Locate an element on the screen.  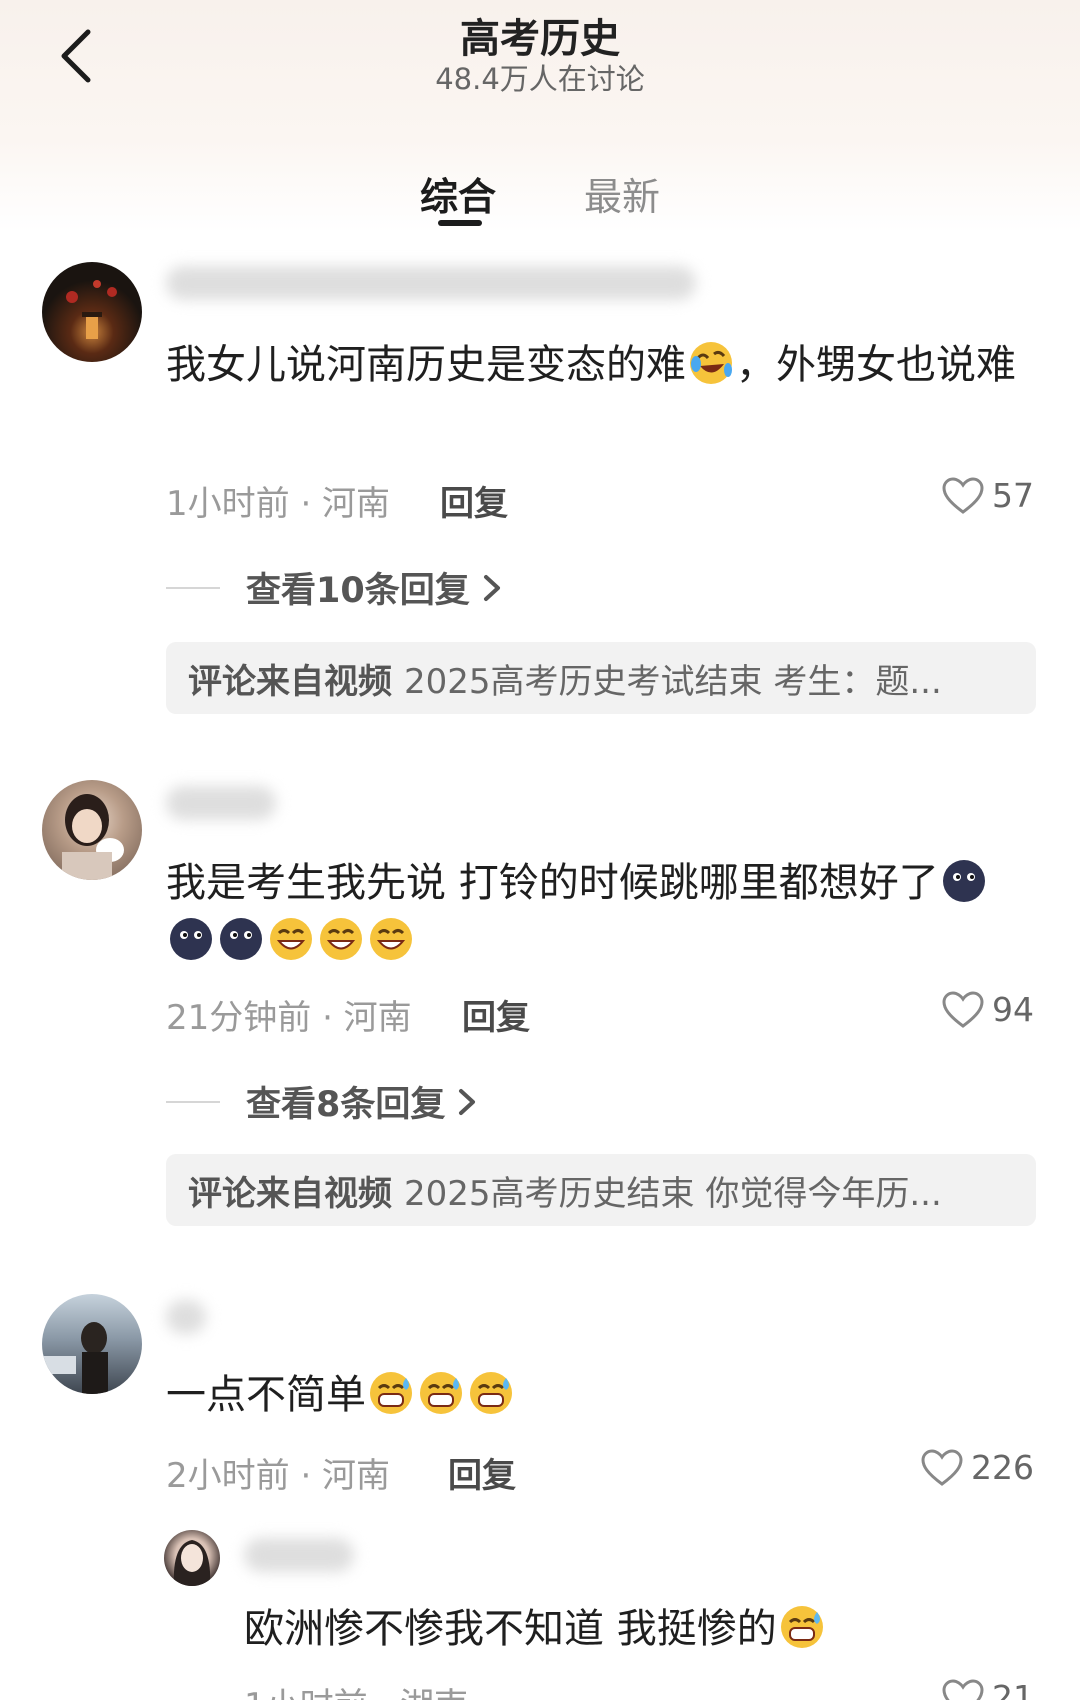
comment-text-part: 我是考生我先说 打铃的时候跳哪里都想好了 is located at coordinates (552, 883).